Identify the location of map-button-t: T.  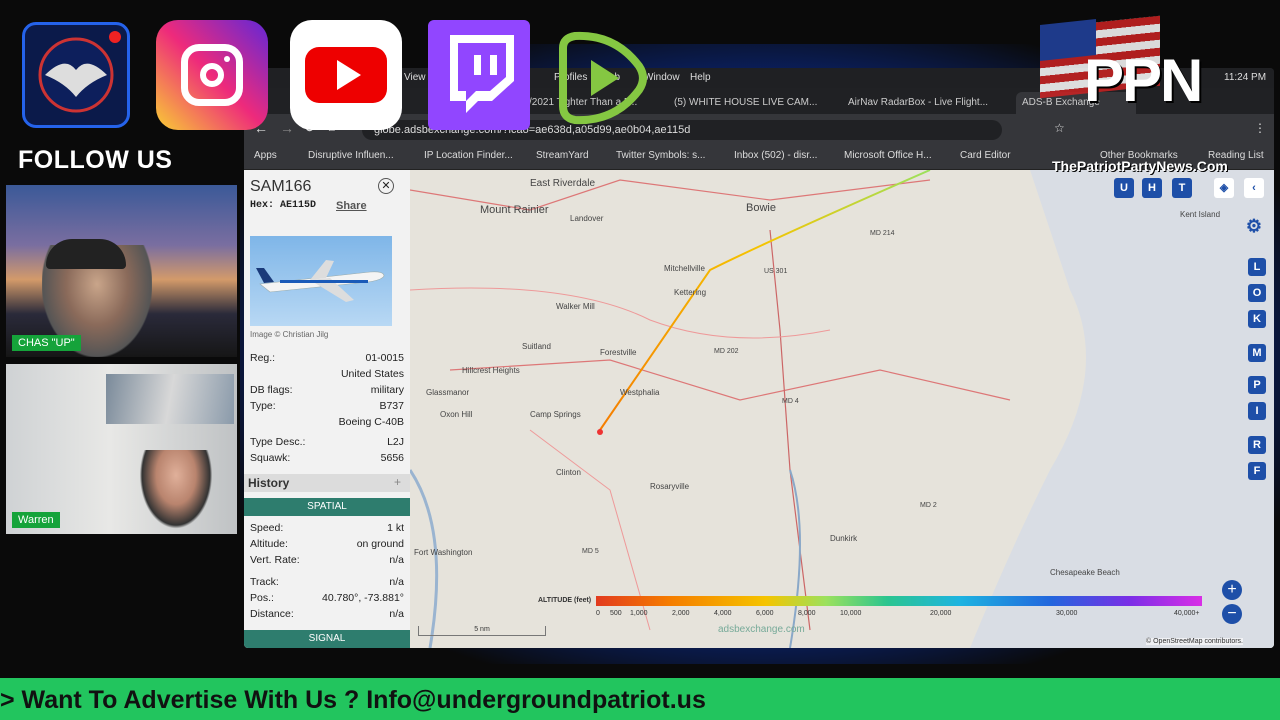
(1182, 188).